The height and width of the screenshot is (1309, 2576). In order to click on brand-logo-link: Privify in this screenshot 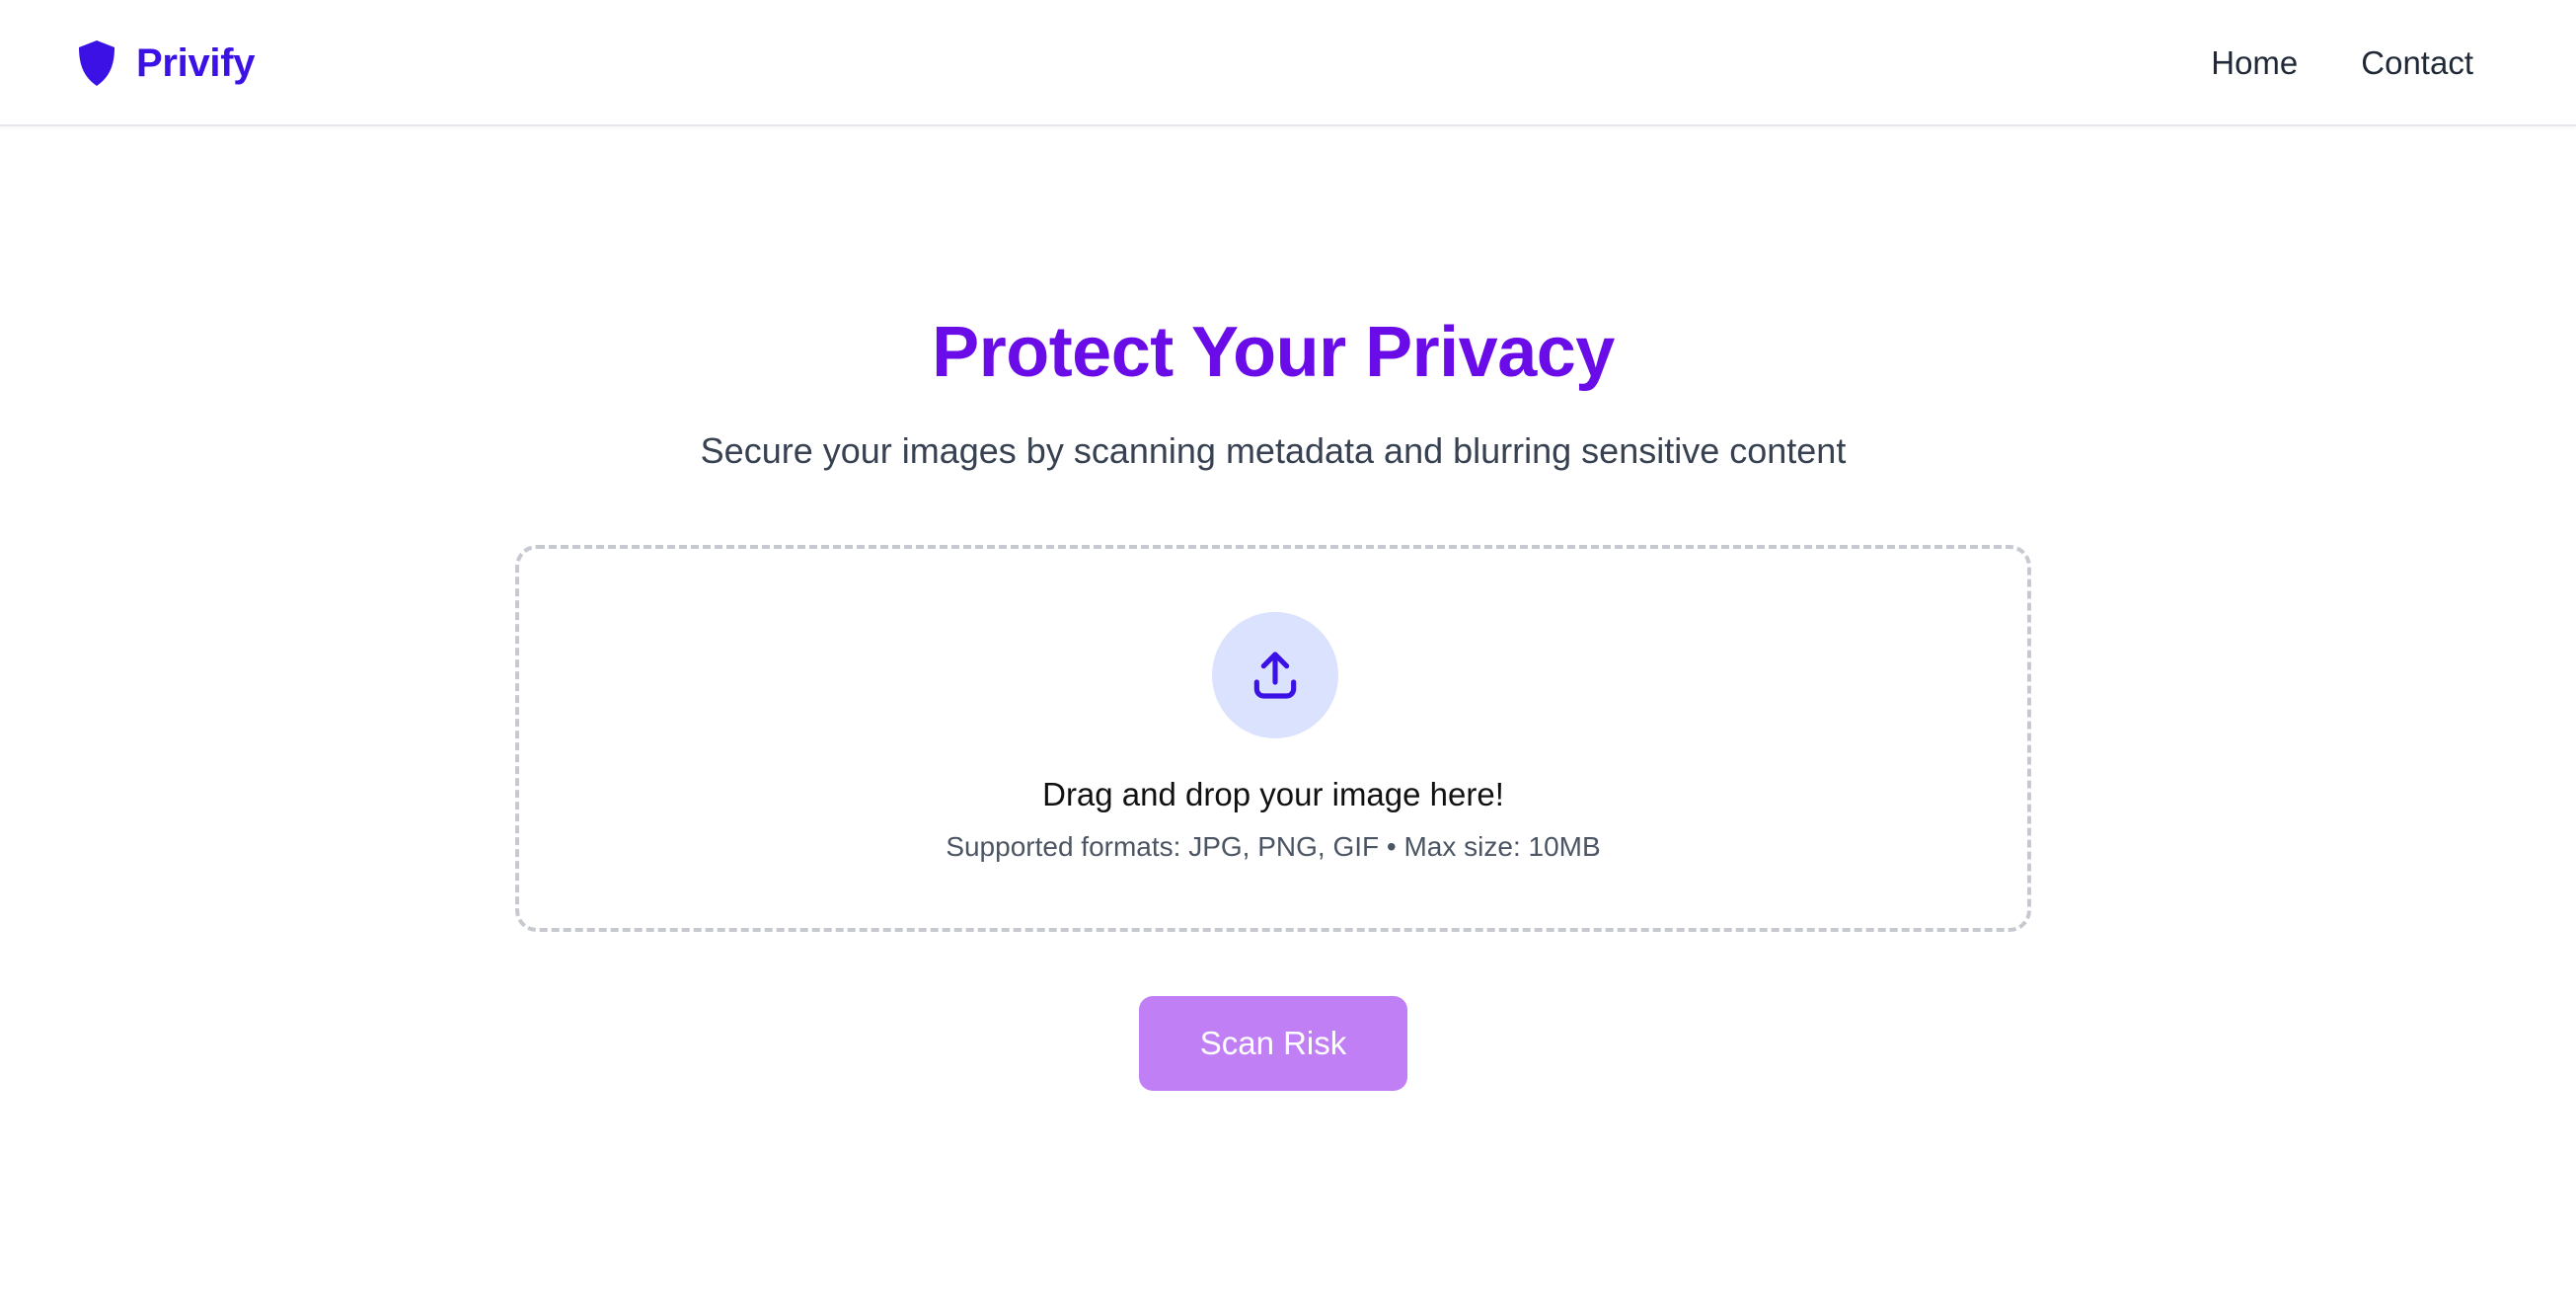, I will do `click(166, 63)`.